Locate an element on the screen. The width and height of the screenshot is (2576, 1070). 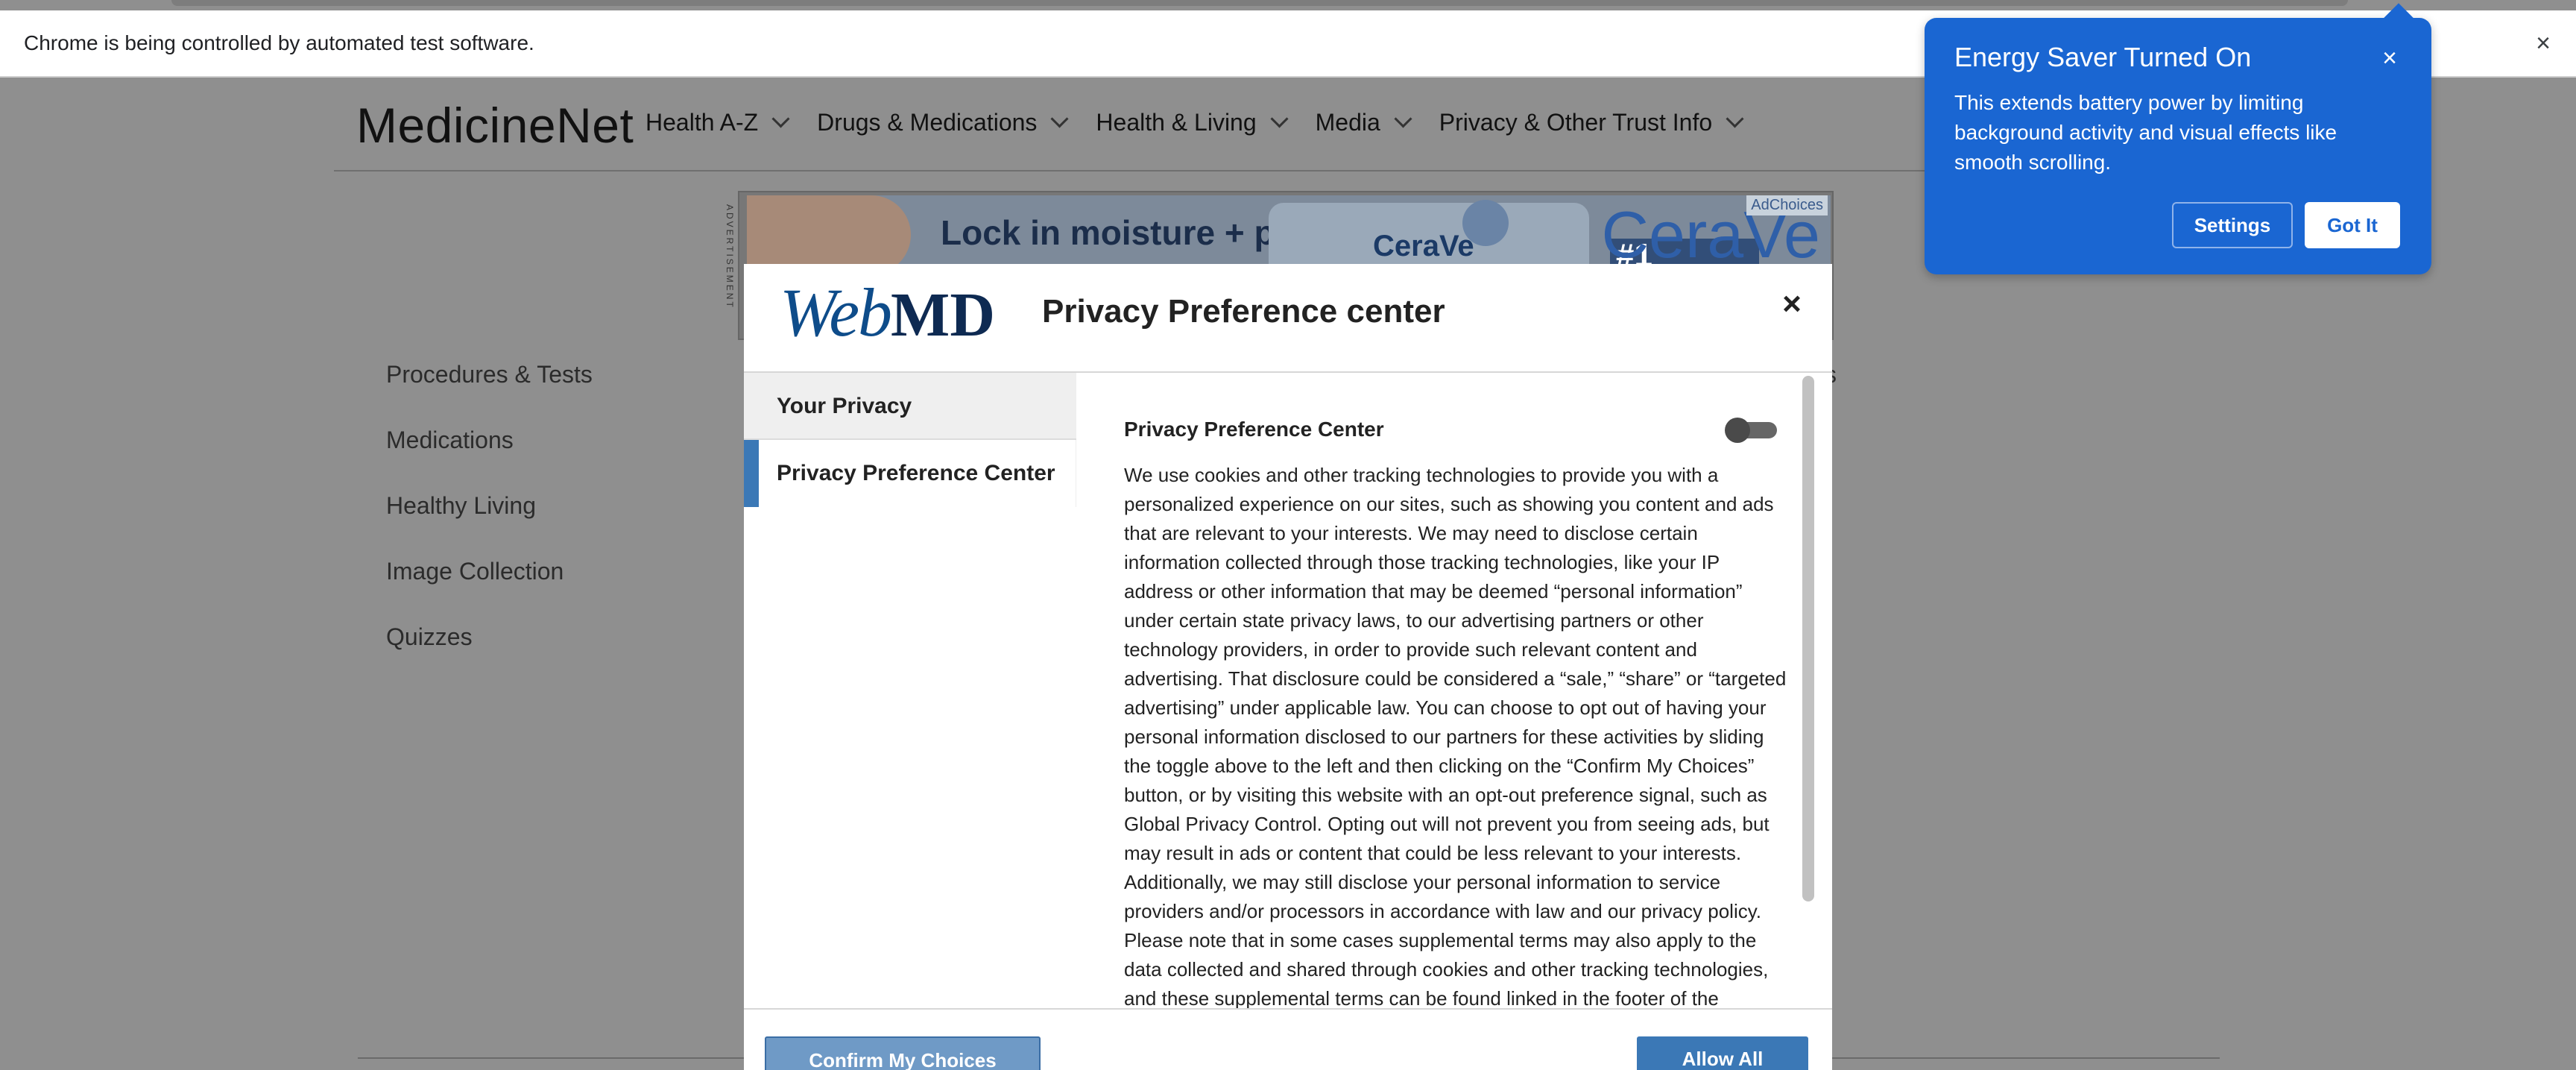
energy-saver-title: Energy Saver Turned On is located at coordinates (2103, 57).